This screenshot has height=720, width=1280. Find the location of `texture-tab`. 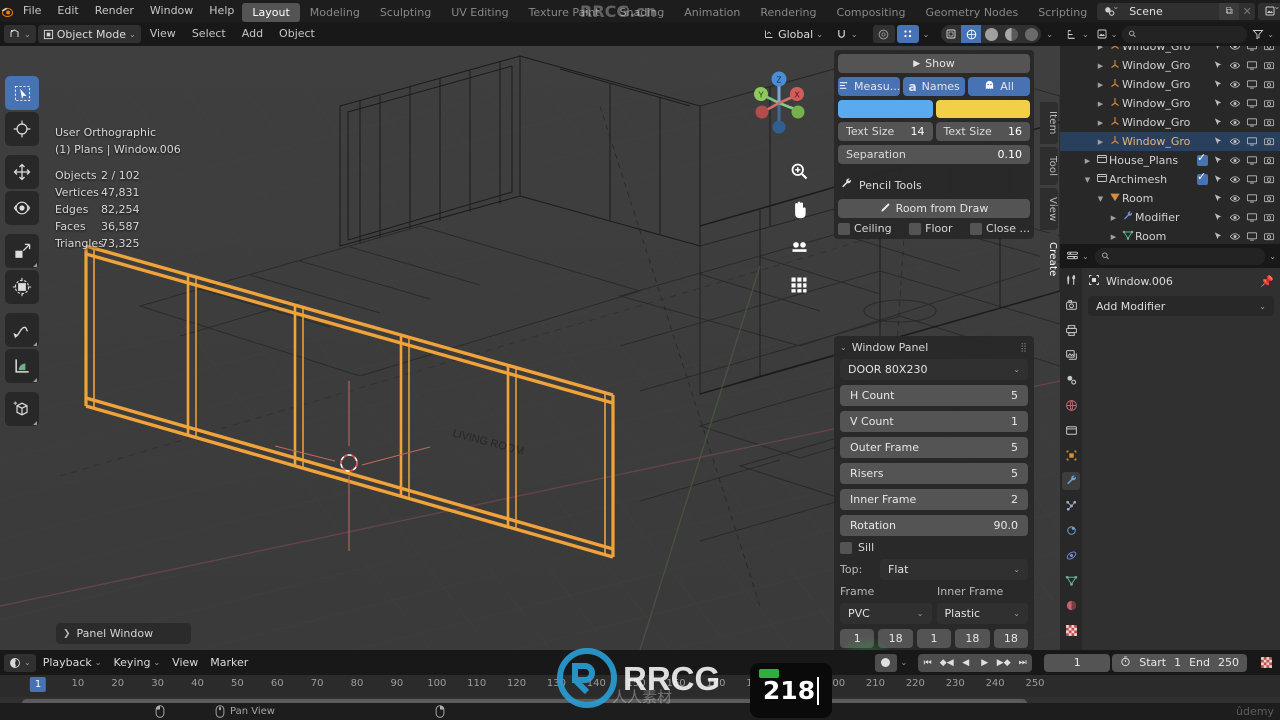

texture-tab is located at coordinates (1071, 631).